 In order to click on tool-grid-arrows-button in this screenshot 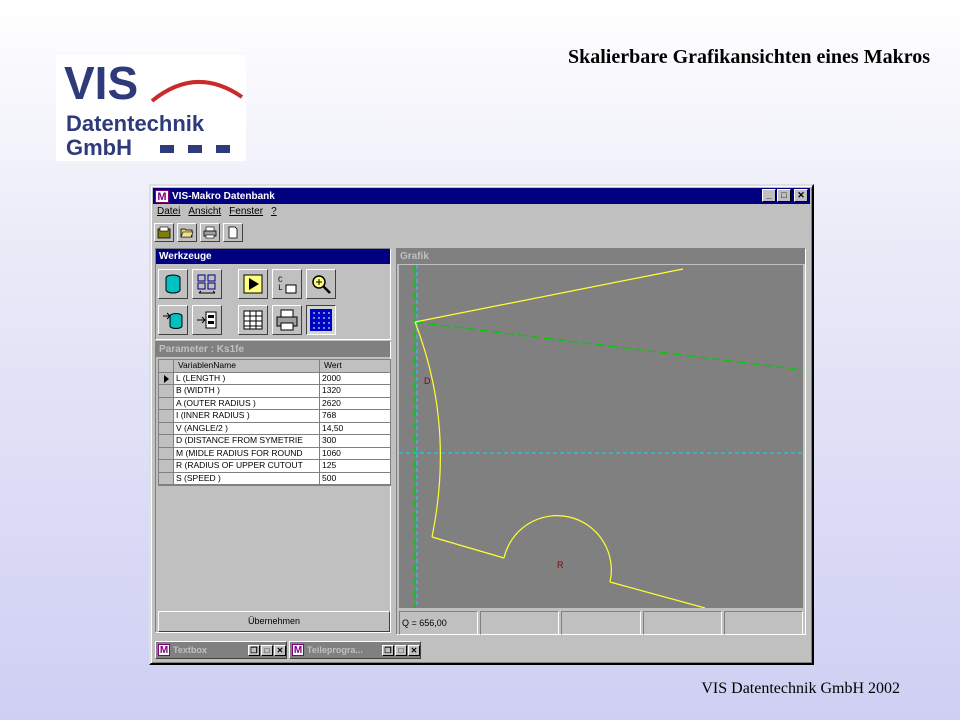, I will do `click(207, 284)`.